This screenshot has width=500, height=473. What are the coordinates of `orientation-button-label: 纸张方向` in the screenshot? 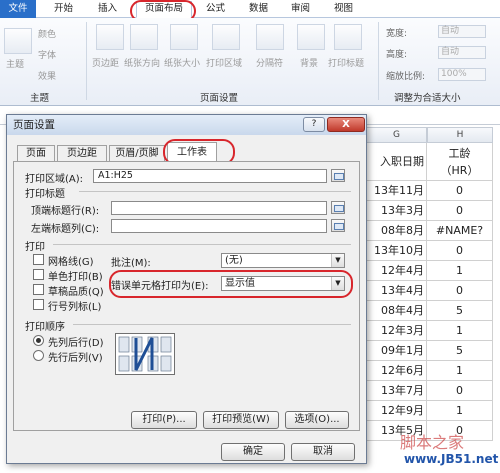 It's located at (142, 64).